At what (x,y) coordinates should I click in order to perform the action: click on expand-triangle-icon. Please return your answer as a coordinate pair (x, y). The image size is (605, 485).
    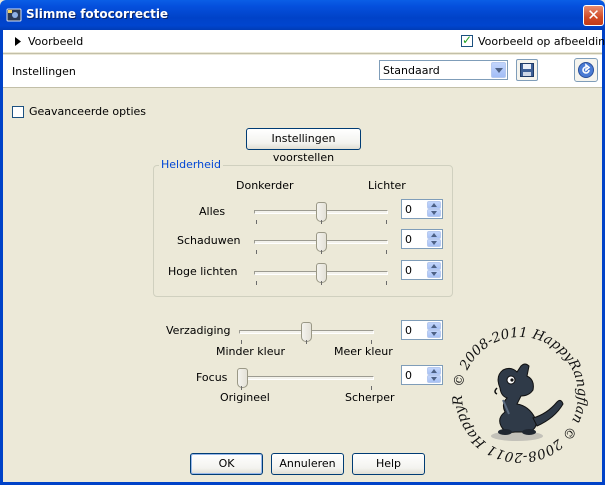
    Looking at the image, I should click on (18, 42).